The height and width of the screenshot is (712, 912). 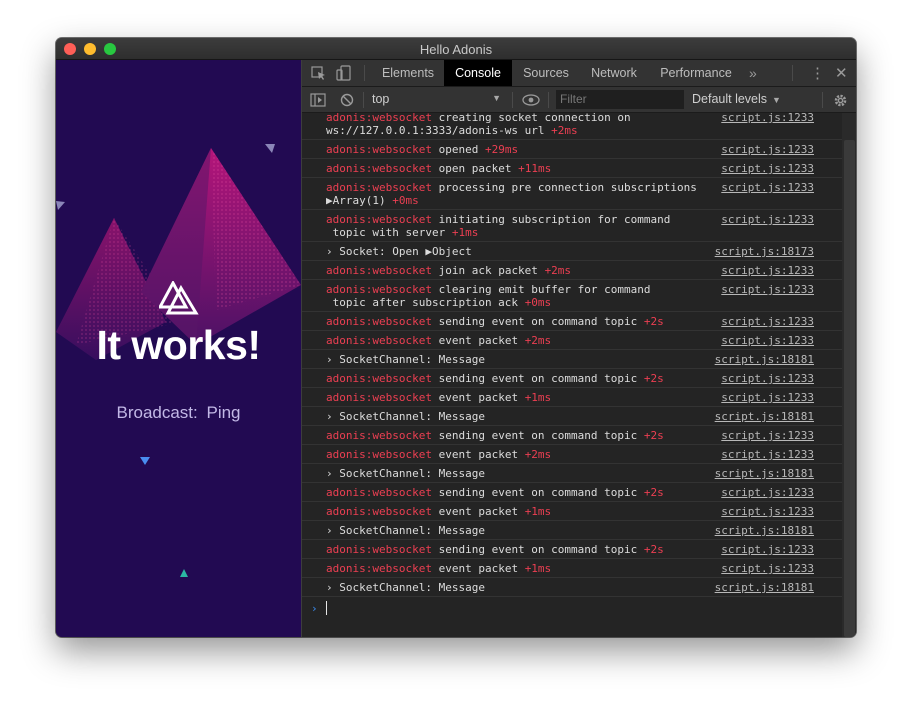 What do you see at coordinates (456, 49) in the screenshot?
I see `window-title: Hello Adonis` at bounding box center [456, 49].